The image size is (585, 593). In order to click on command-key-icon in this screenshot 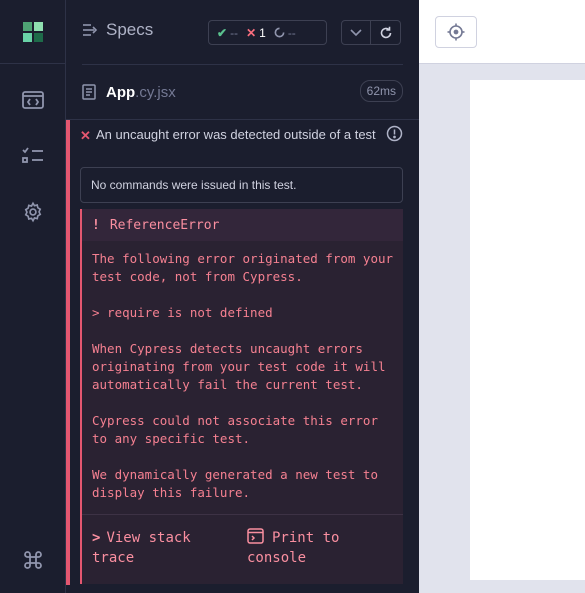, I will do `click(33, 560)`.